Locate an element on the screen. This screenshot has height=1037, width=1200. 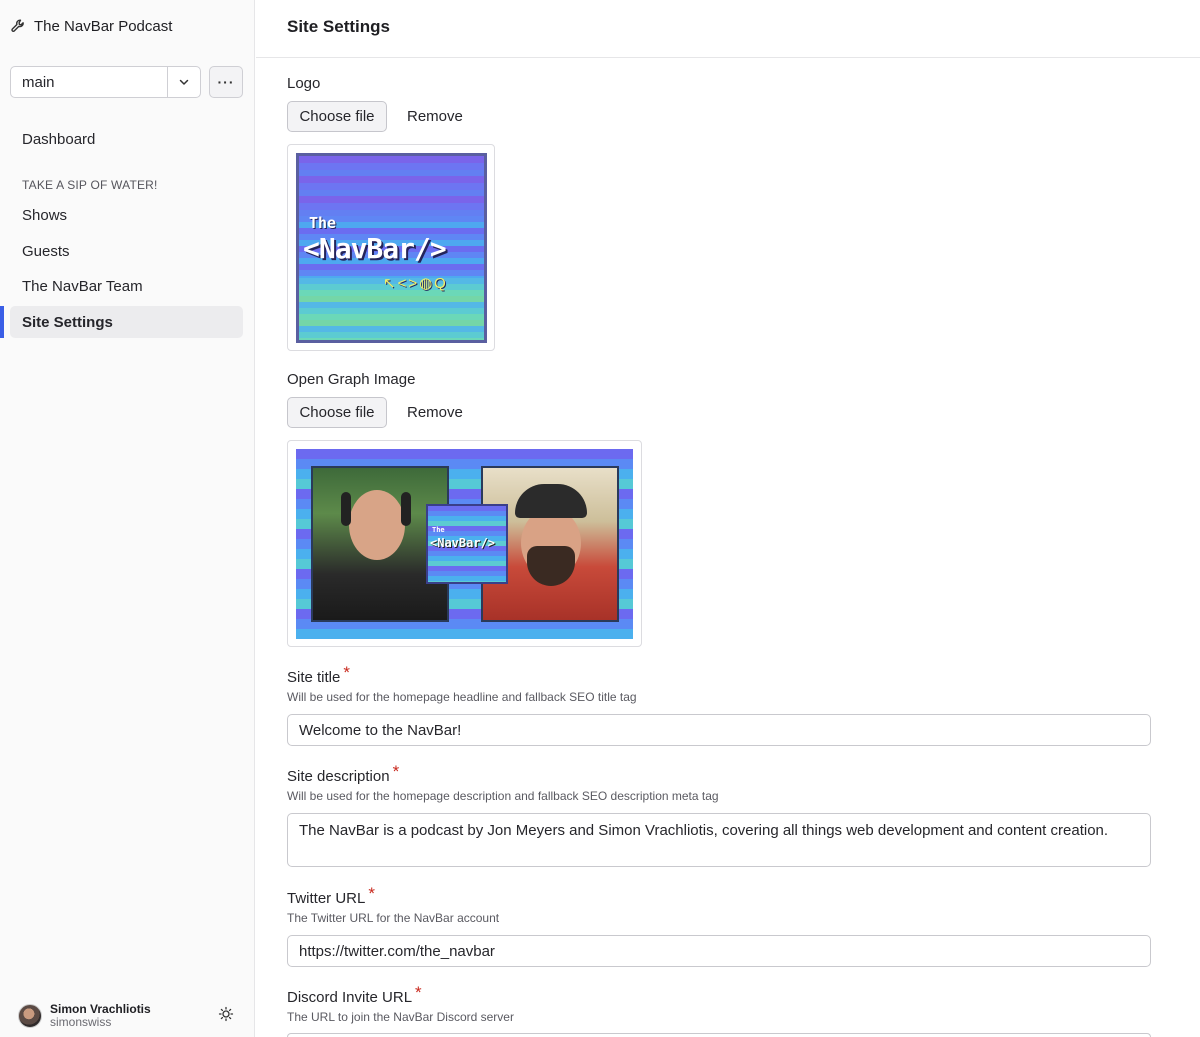
navbar-logo-image: The <NavBar/> ↖<>◍Q is located at coordinates (391, 248).